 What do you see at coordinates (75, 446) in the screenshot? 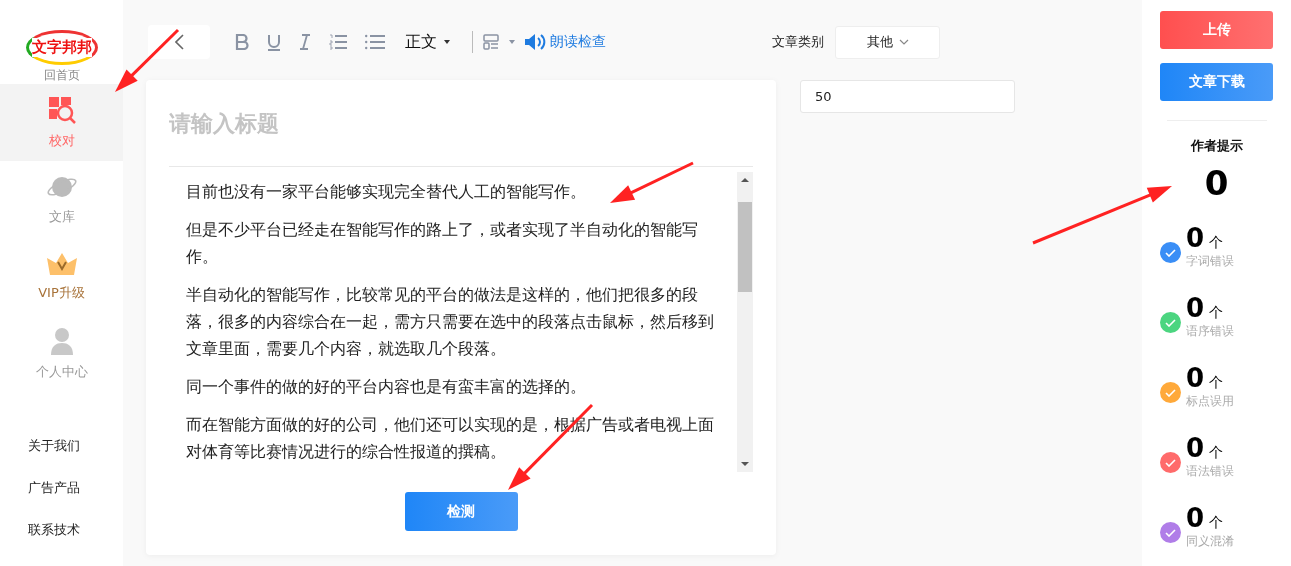
I see `footer-link: 关于我们` at bounding box center [75, 446].